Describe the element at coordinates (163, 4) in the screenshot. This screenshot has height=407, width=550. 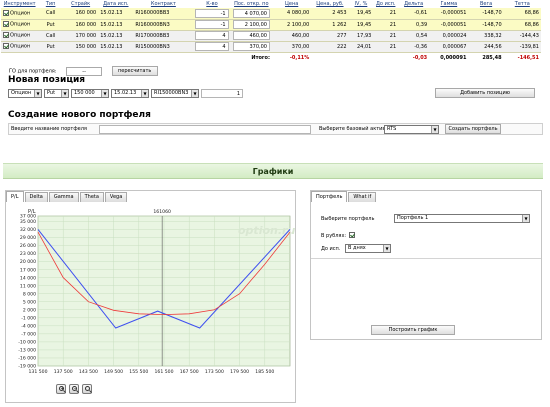
I see `col-header: Контракт` at that location.